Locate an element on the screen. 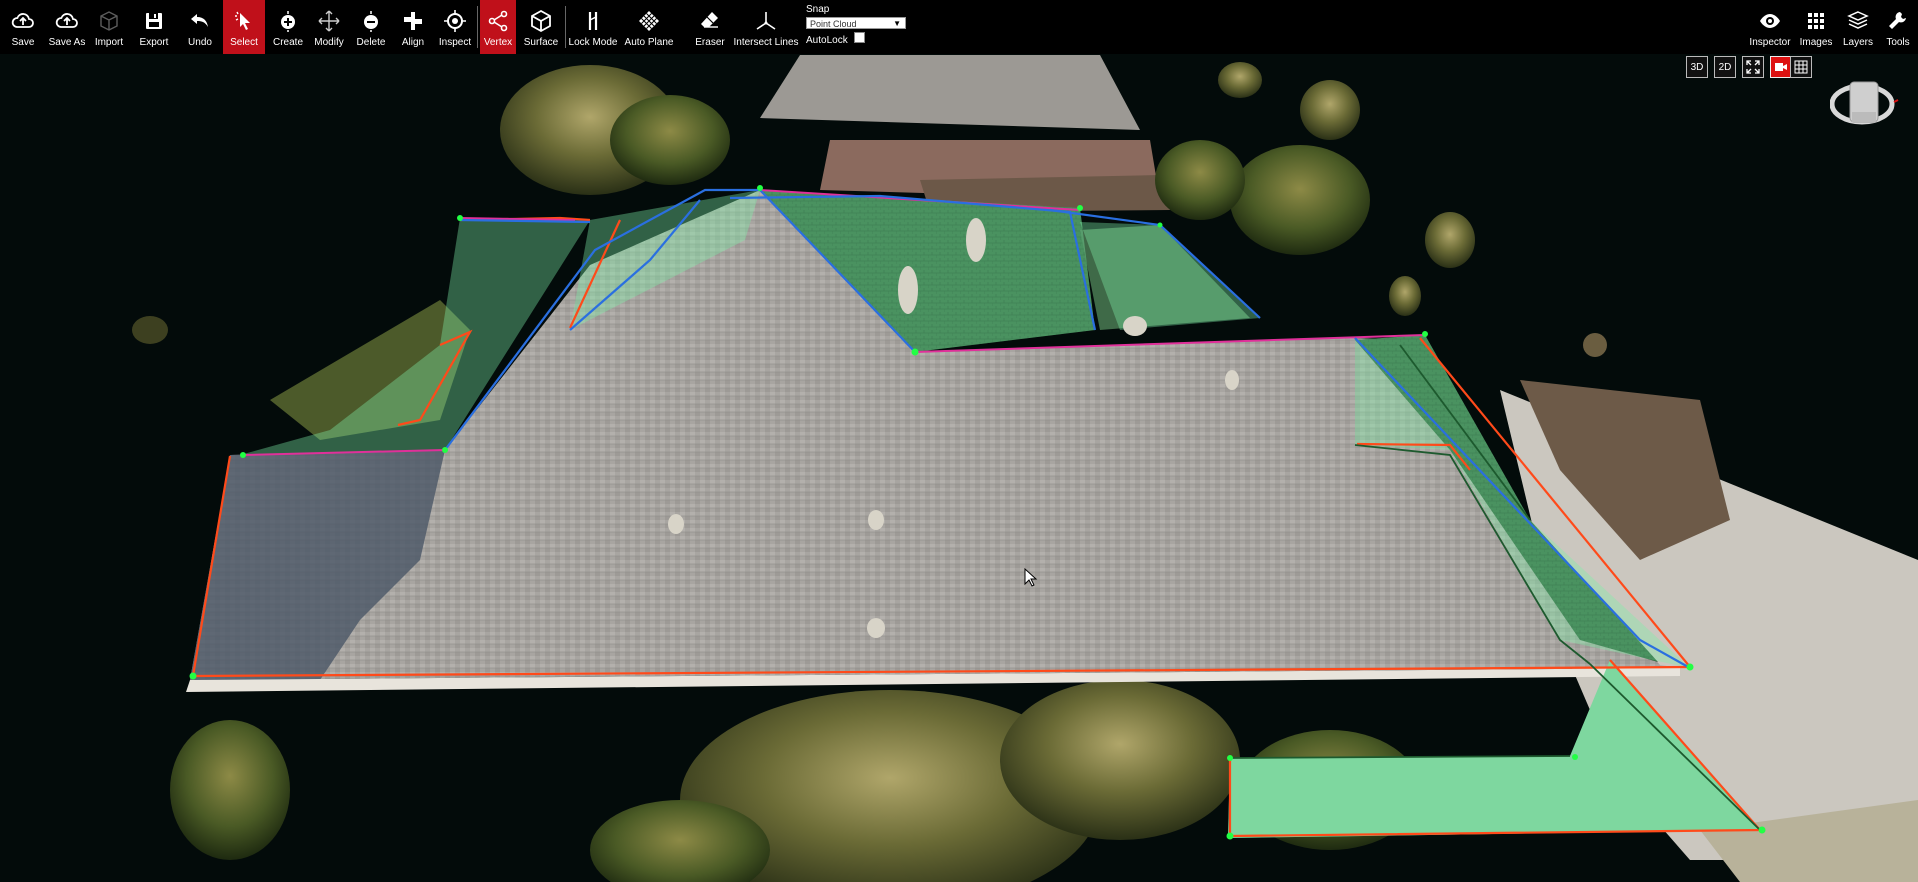  align-icon is located at coordinates (413, 21).